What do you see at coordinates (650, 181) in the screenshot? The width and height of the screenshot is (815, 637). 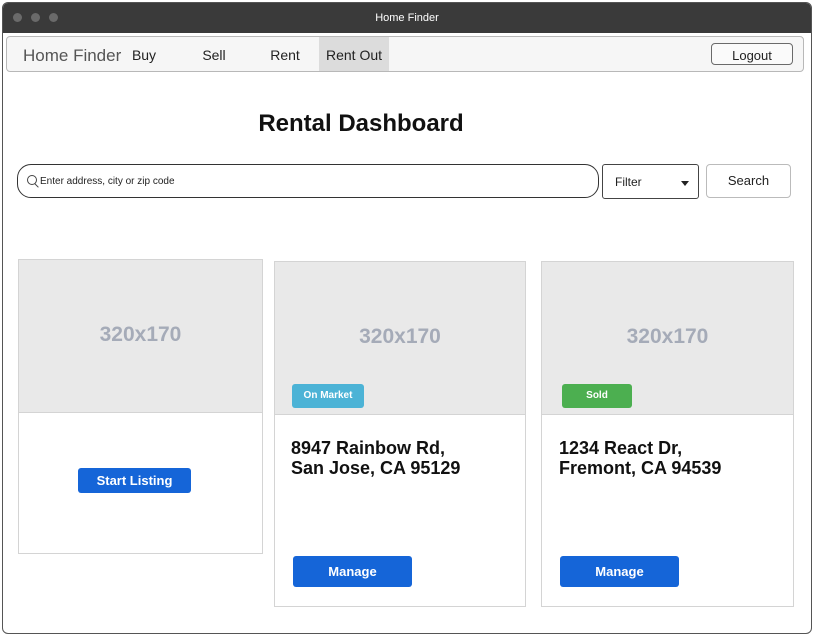 I see `filter-dropdown: Filter` at bounding box center [650, 181].